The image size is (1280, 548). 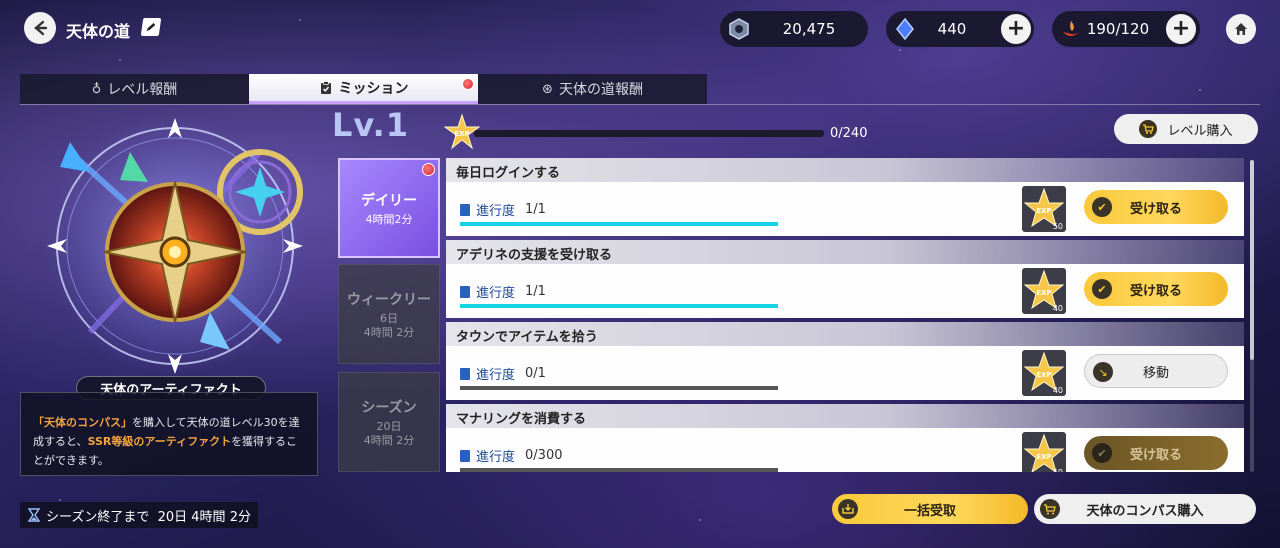 I want to click on mission-body: 進行度 1/1 EXP 40 ✔ 受け取る, so click(x=845, y=291).